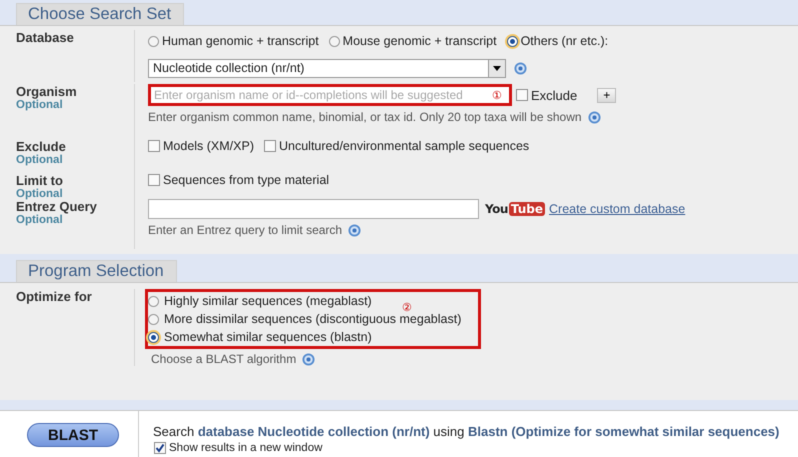 This screenshot has width=798, height=457. What do you see at coordinates (606, 95) in the screenshot?
I see `add-button: +` at bounding box center [606, 95].